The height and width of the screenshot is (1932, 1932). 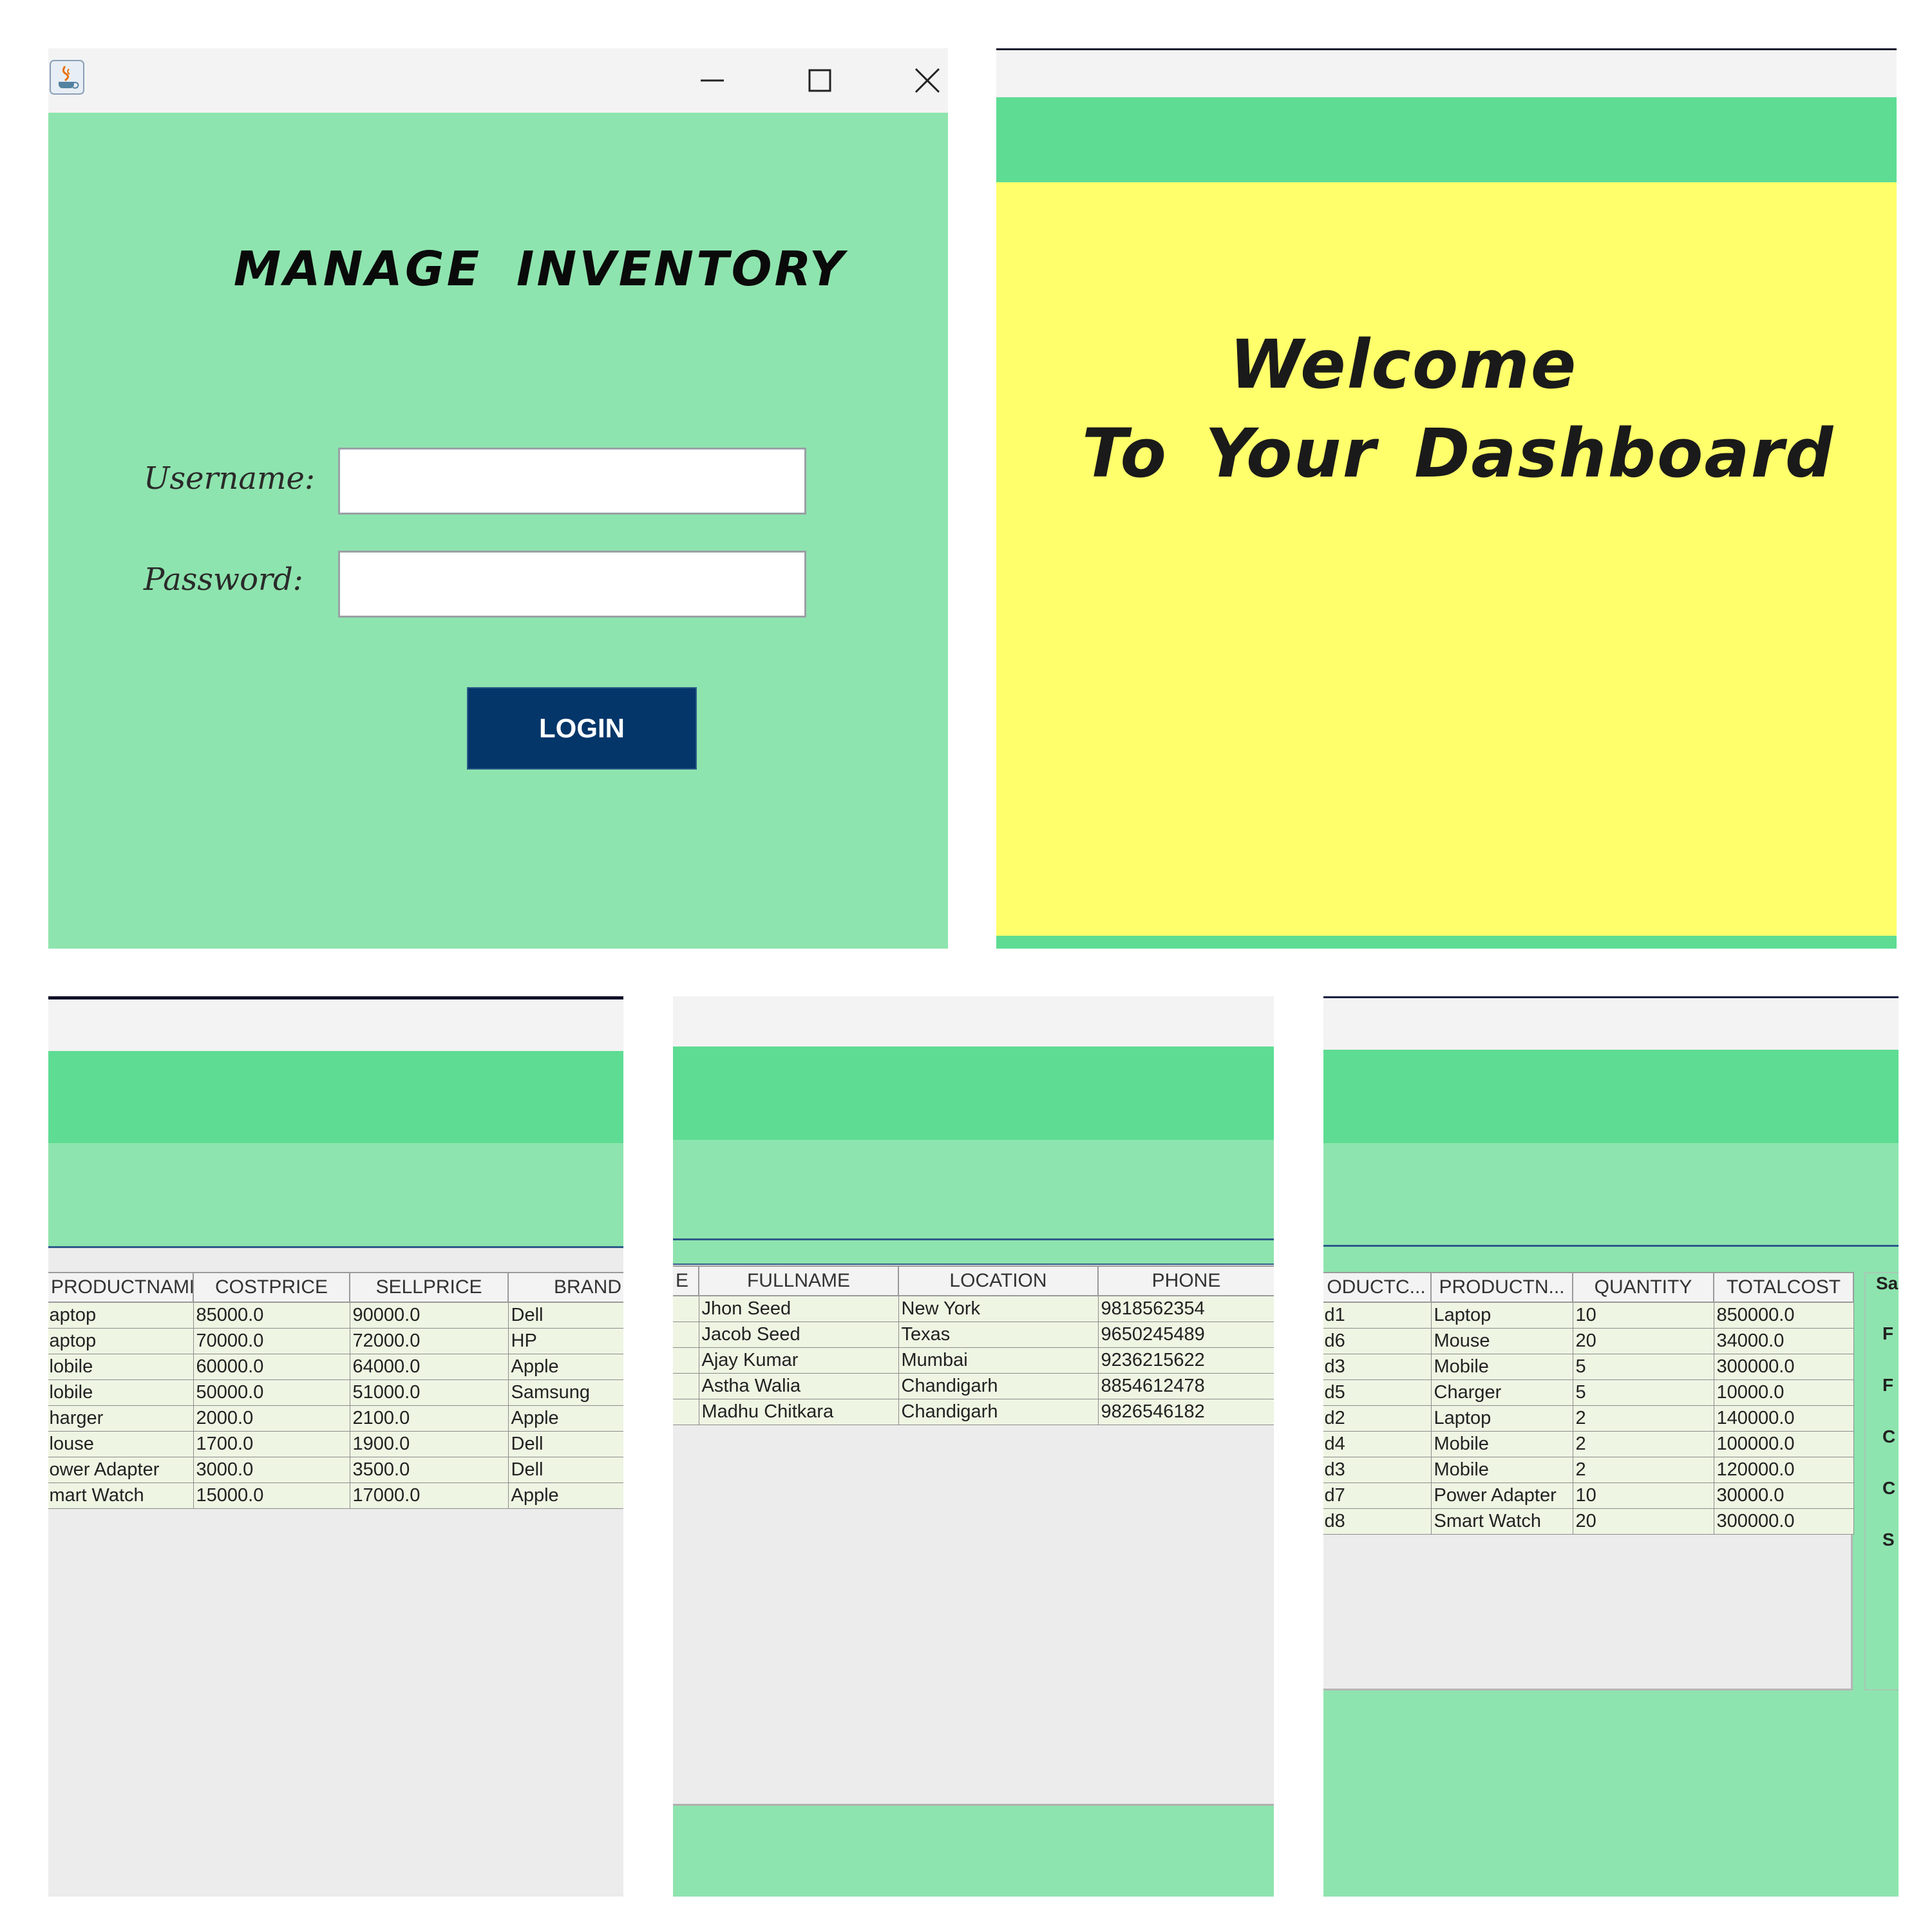 I want to click on table-row: Jhon Seed New York 9818562354, so click(x=974, y=1308).